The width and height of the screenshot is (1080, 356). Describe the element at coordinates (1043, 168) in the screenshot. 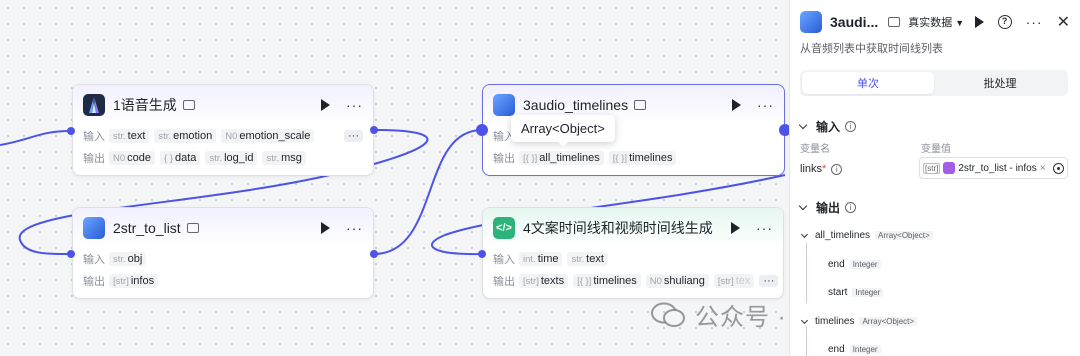

I see `clear-icon: ×` at that location.